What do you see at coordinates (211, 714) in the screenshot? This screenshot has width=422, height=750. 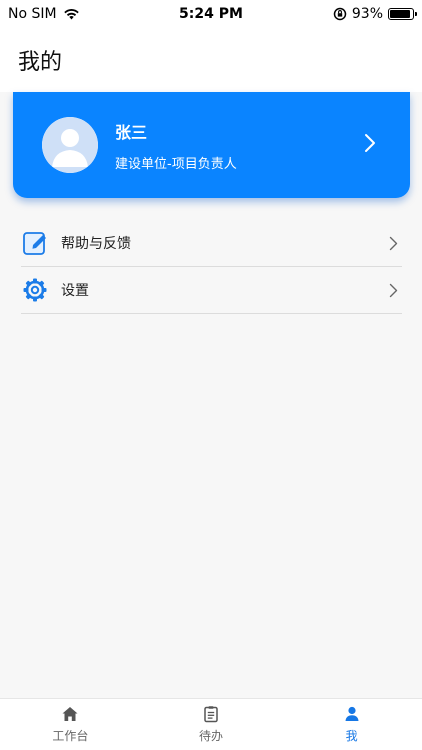 I see `clipboard-icon` at bounding box center [211, 714].